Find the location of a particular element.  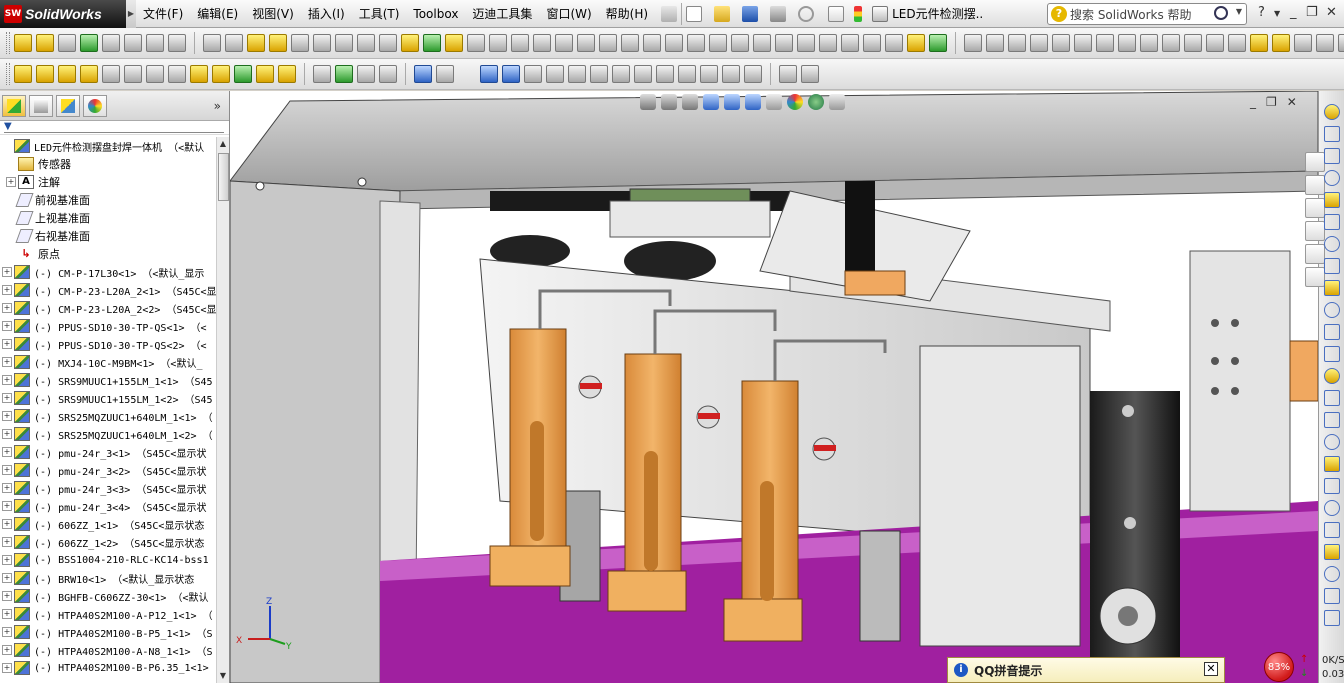

tab-configuration-manager is located at coordinates (68, 105).